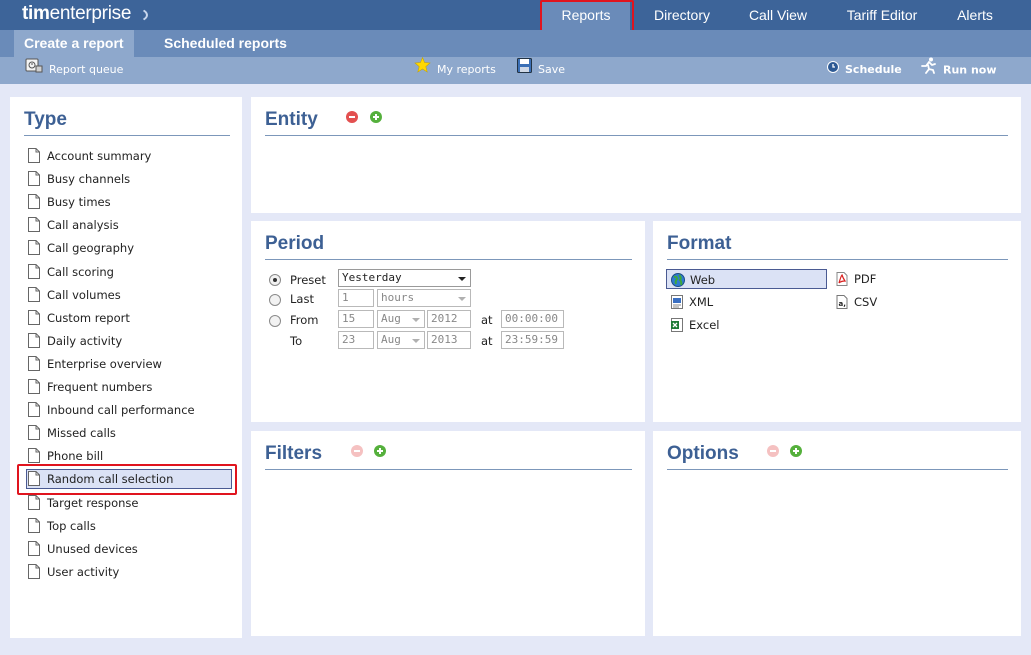  What do you see at coordinates (699, 243) in the screenshot?
I see `format-panel-title: Format` at bounding box center [699, 243].